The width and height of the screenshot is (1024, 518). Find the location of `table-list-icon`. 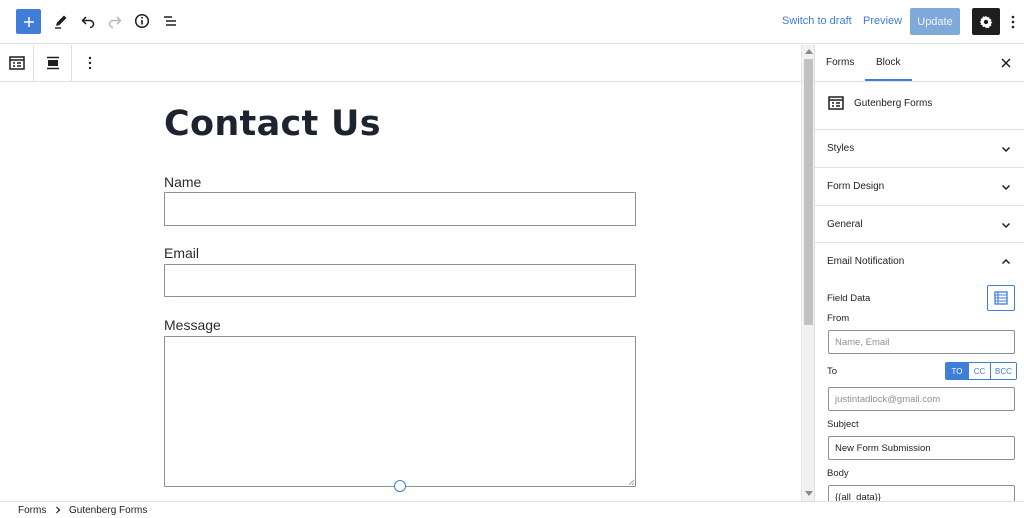

table-list-icon is located at coordinates (1001, 298).